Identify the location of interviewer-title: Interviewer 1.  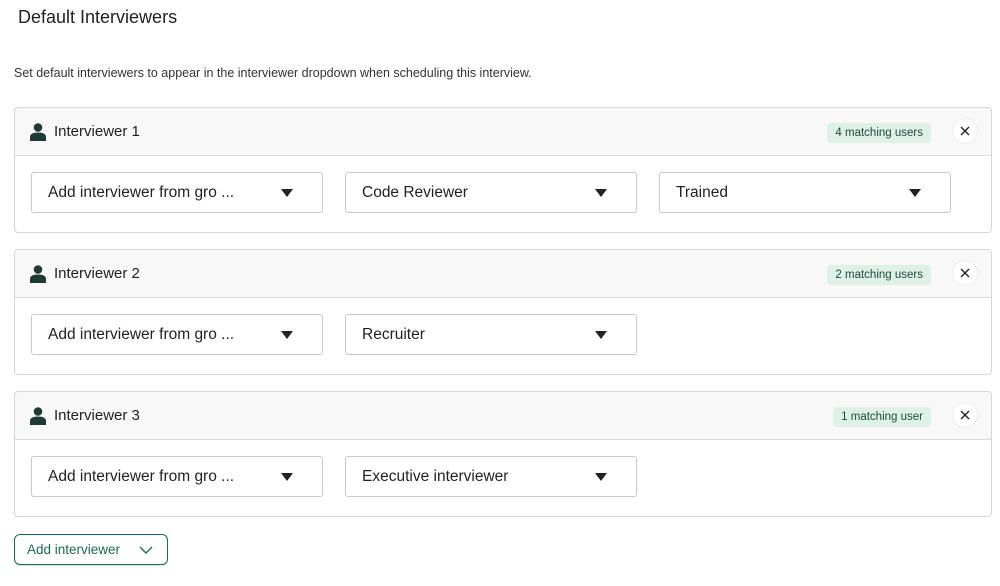
(97, 131).